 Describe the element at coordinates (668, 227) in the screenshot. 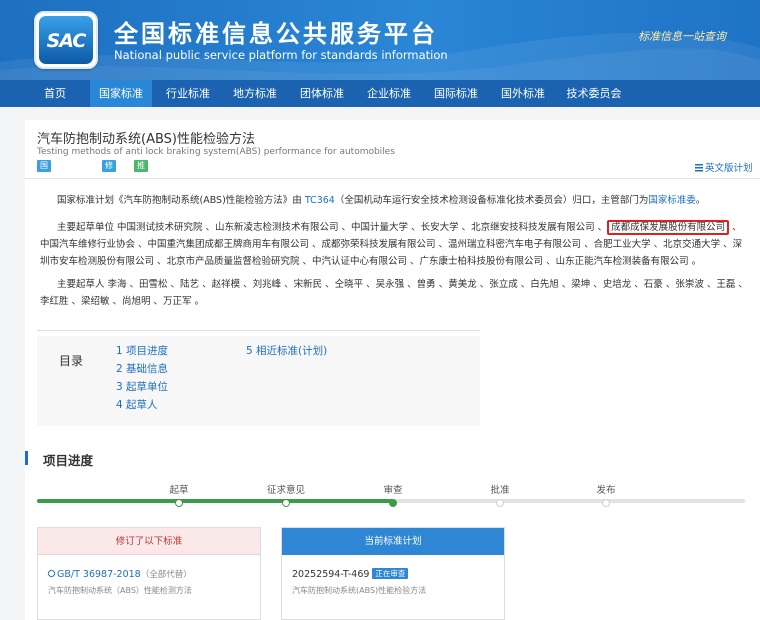

I see `highlighted-unit: 成都成保发展股份有限公司` at that location.